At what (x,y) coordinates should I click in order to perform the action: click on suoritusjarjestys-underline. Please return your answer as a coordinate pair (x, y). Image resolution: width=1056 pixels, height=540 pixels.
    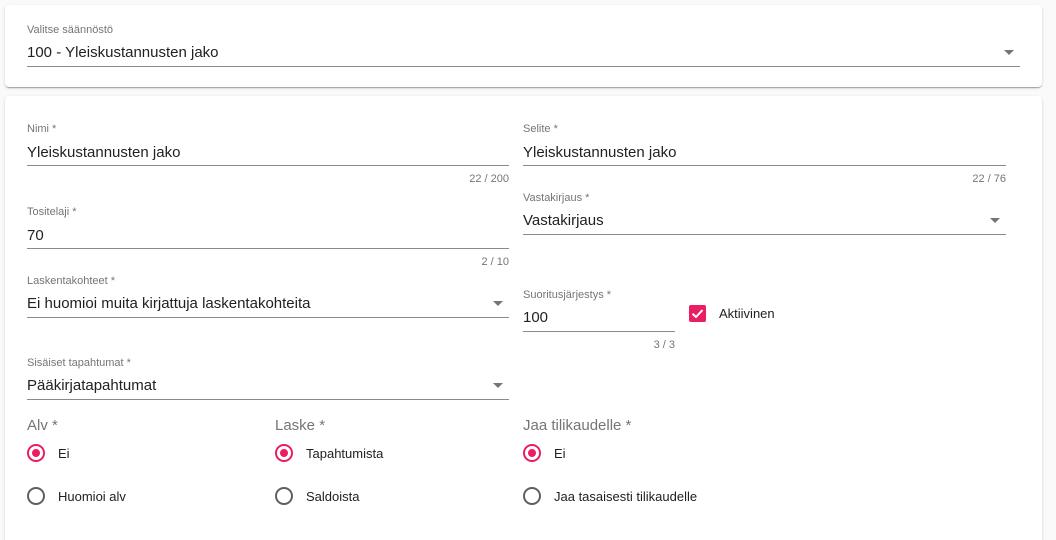
    Looking at the image, I should click on (599, 331).